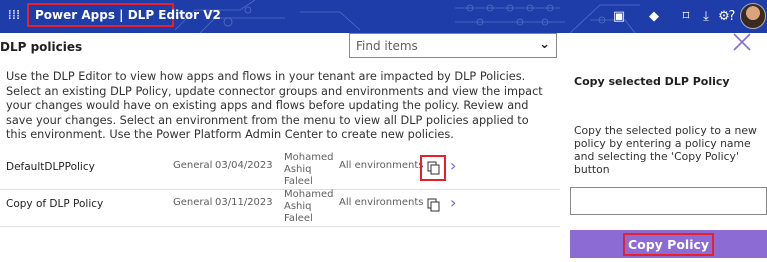  Describe the element at coordinates (453, 45) in the screenshot. I see `search-dropdown: Find items ⌄` at that location.